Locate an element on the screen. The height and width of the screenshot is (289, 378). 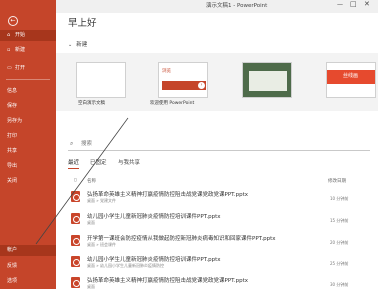
nav-label: 帐户 is located at coordinates (12, 250).